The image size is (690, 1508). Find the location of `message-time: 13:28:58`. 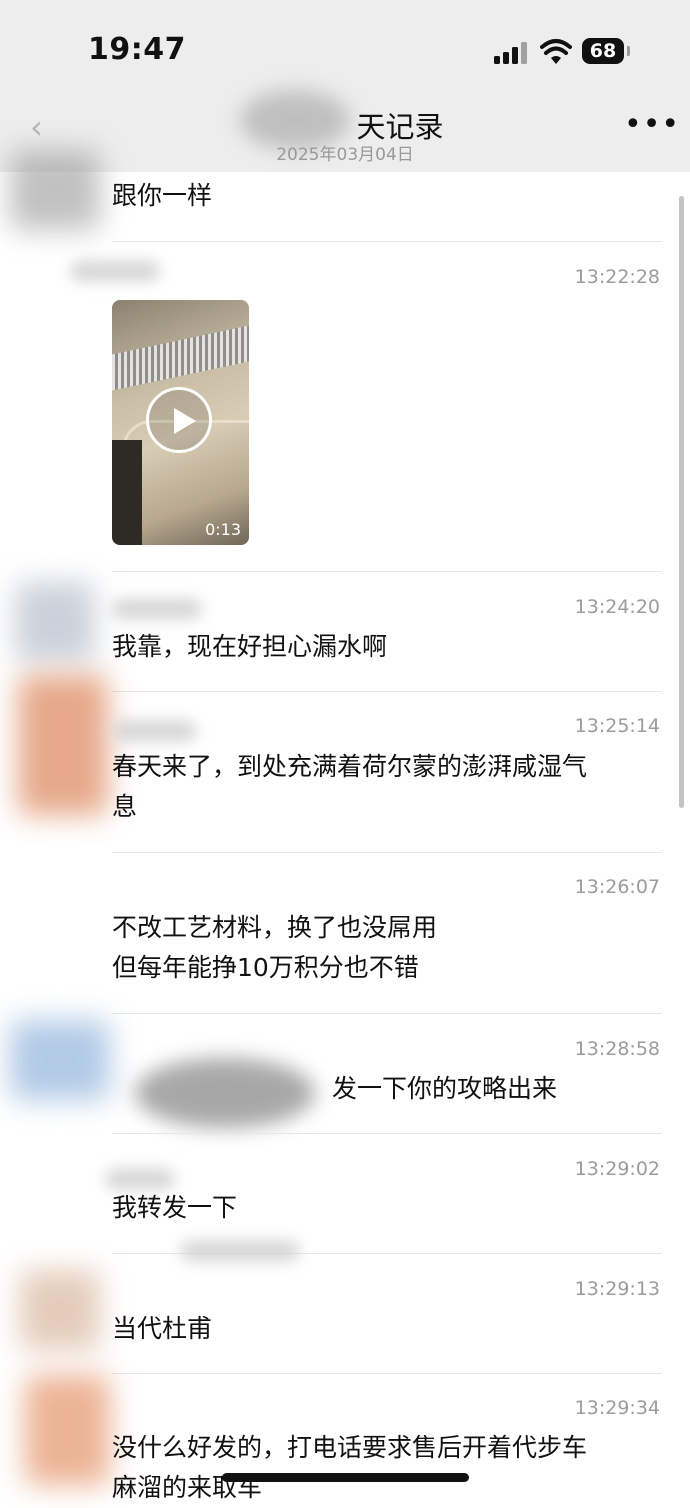

message-time: 13:28:58 is located at coordinates (617, 1049).